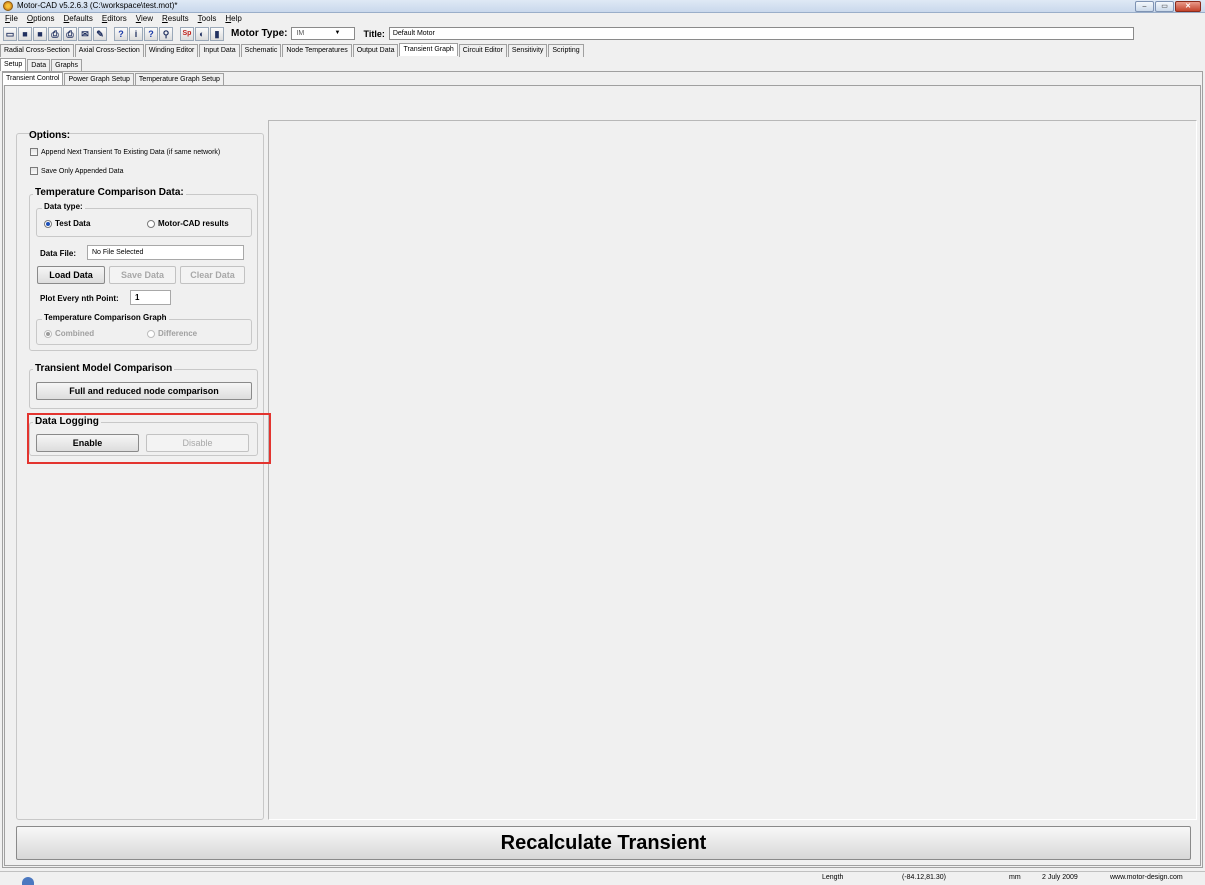  Describe the element at coordinates (317, 50) in the screenshot. I see `tab-node-temperatures: Node Temperatures` at that location.